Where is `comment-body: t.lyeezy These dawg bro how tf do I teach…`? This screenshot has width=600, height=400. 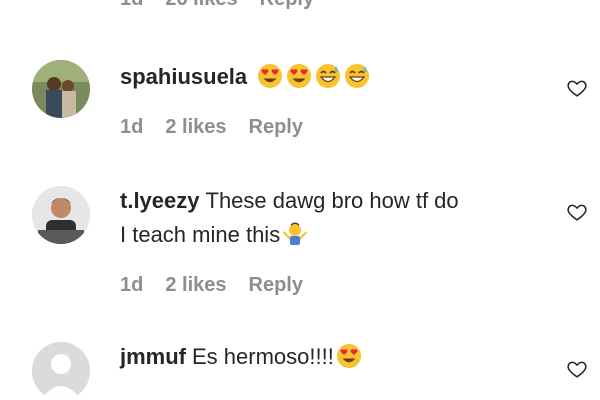
comment-body: t.lyeezy These dawg bro how tf do I teach… is located at coordinates (330, 218).